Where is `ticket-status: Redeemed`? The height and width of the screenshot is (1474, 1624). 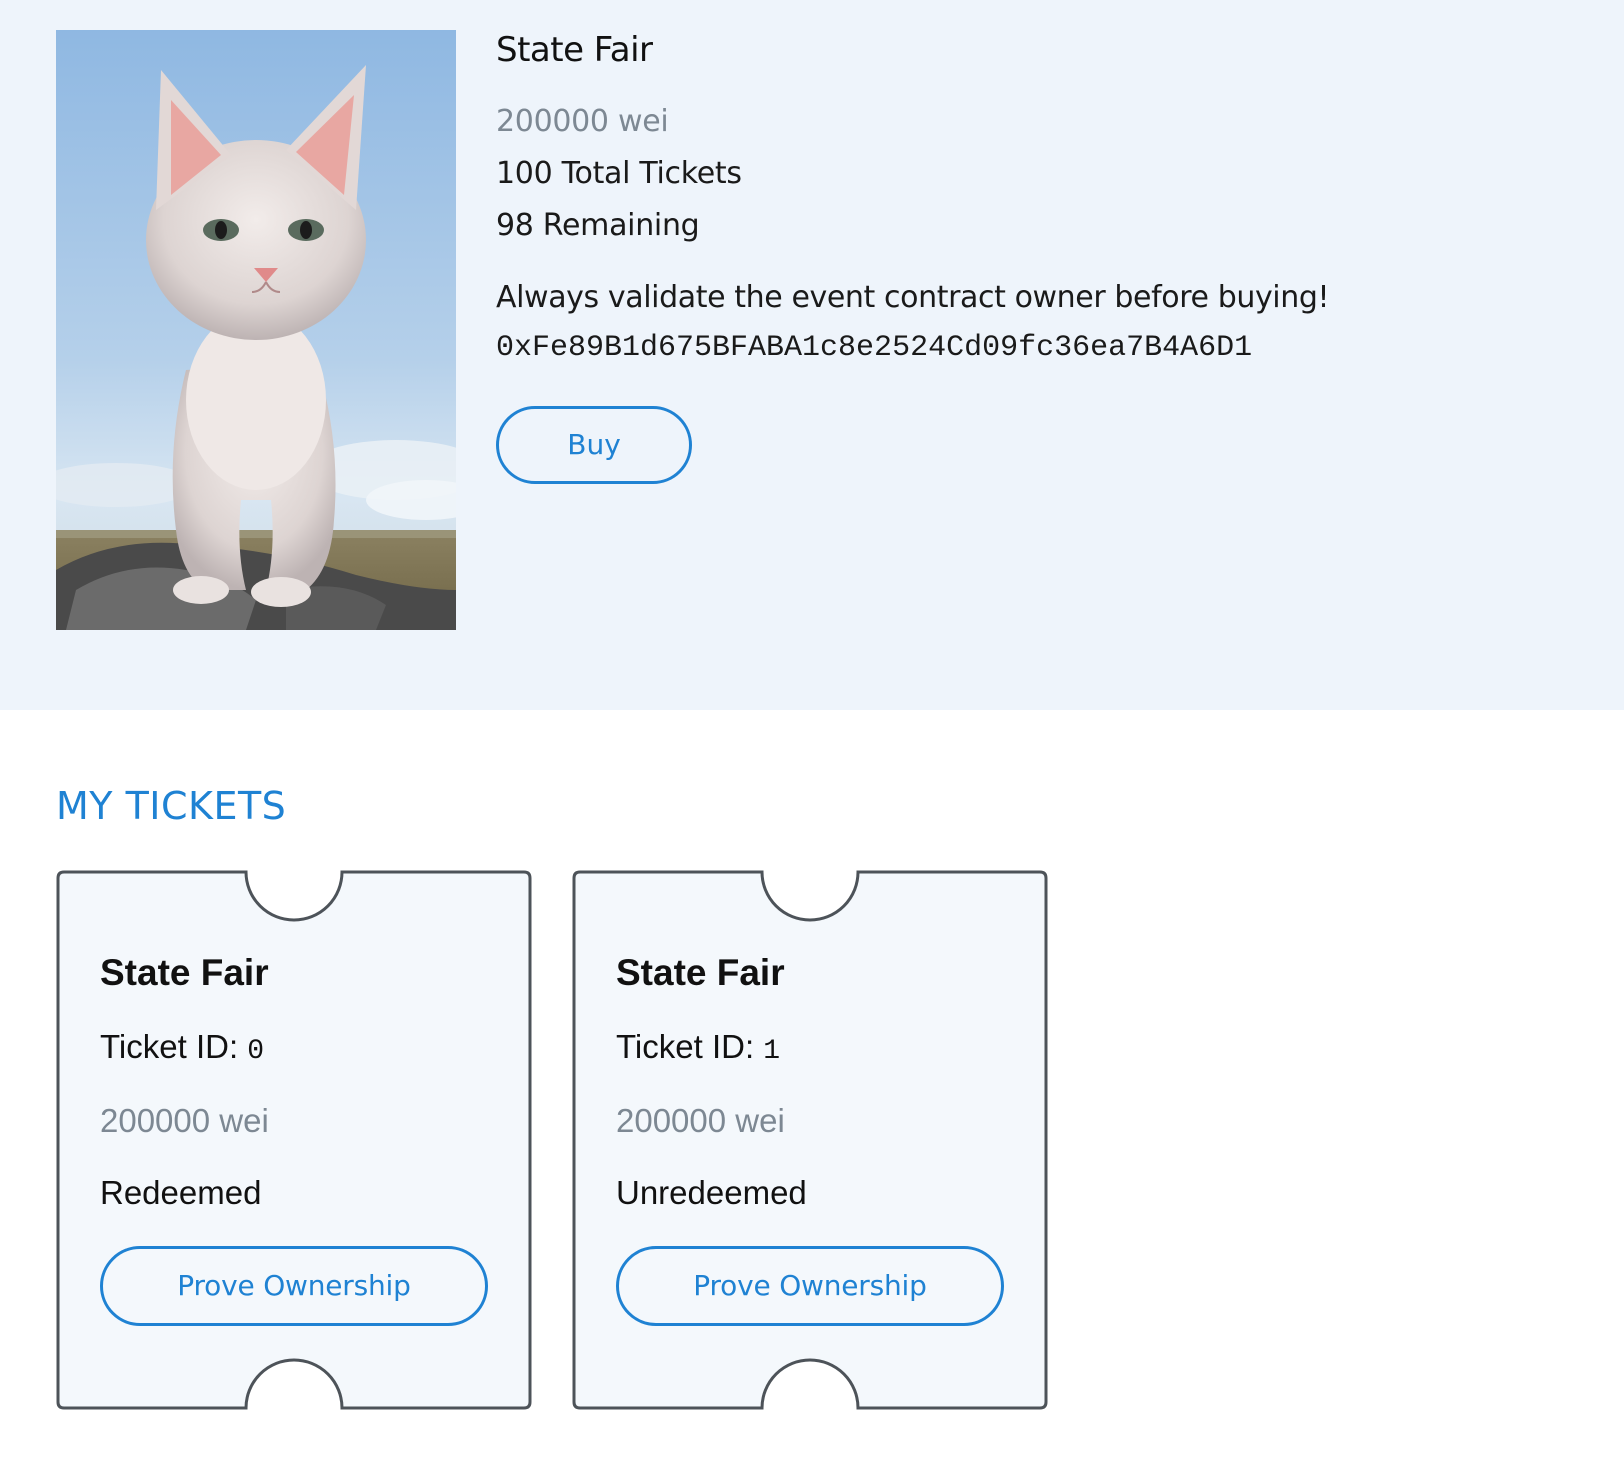
ticket-status: Redeemed is located at coordinates (181, 1192).